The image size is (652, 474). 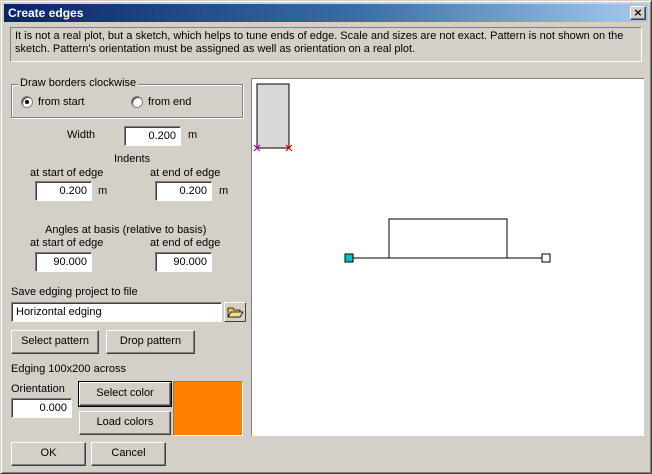 What do you see at coordinates (125, 394) in the screenshot?
I see `select-color-button: Select color` at bounding box center [125, 394].